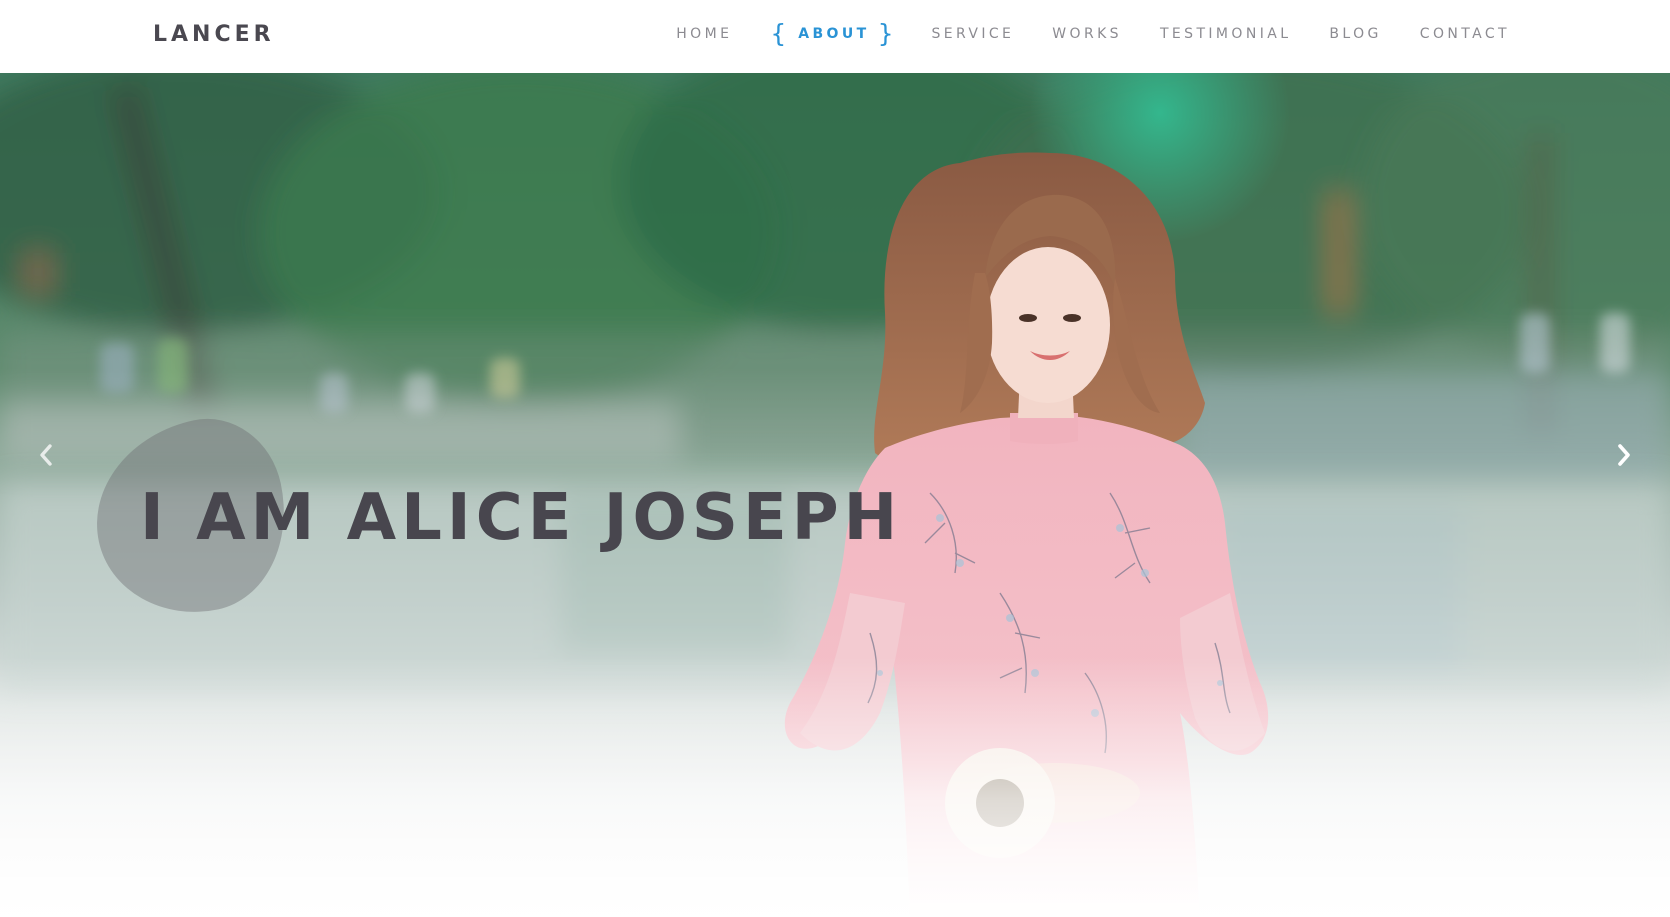 The height and width of the screenshot is (917, 1670). I want to click on nav-testimonial-label: TESTIMONIAL, so click(1225, 34).